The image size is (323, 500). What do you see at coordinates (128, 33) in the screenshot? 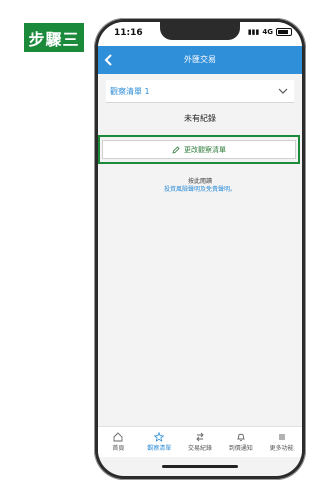
I see `status-time: 11:16` at bounding box center [128, 33].